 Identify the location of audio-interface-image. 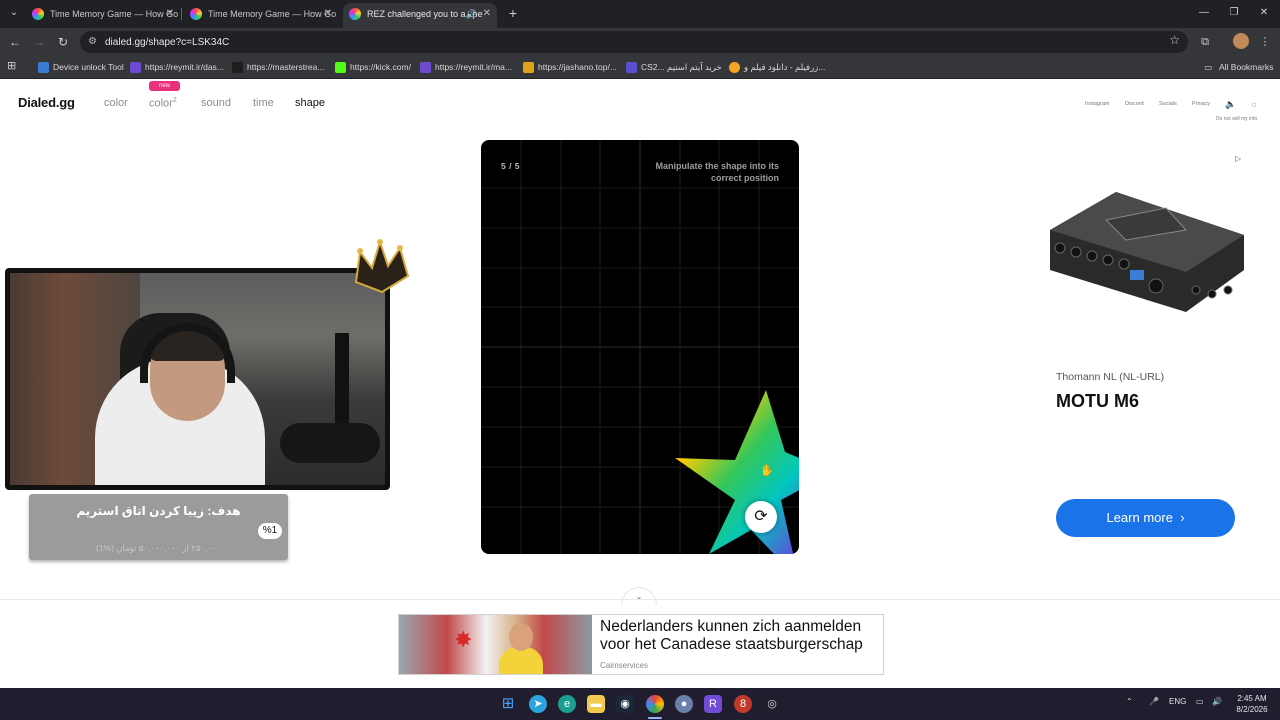
(1146, 252).